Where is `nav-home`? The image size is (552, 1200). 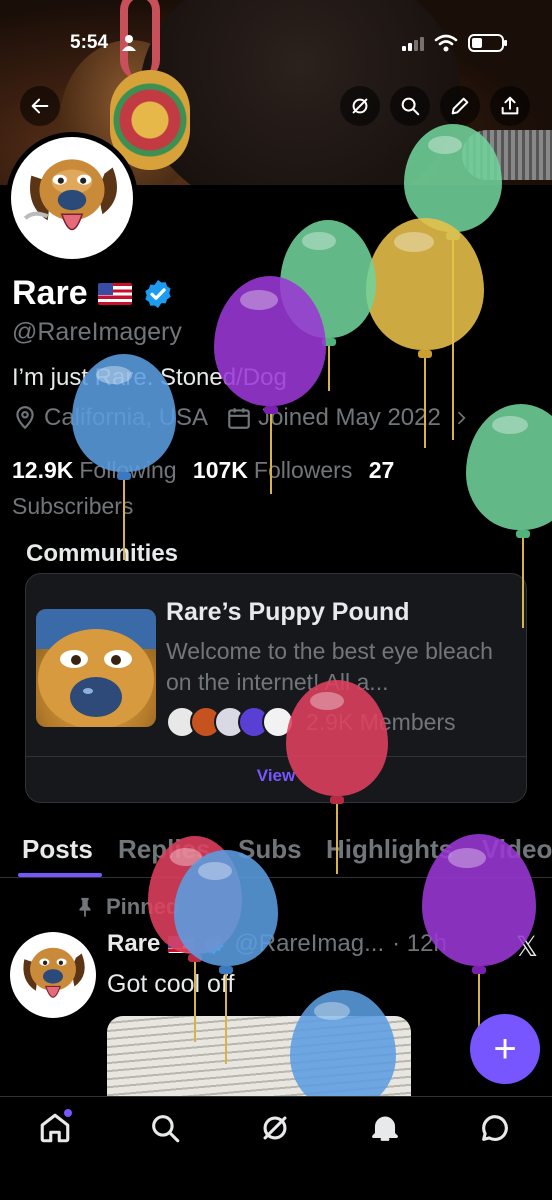
nav-home is located at coordinates (55, 1127).